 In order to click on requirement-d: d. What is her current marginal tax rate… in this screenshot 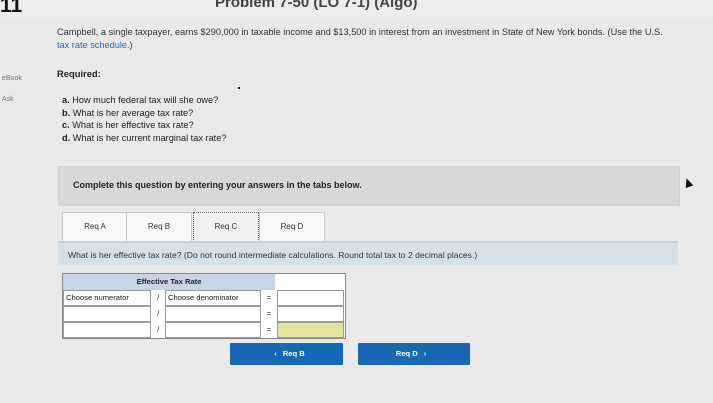, I will do `click(144, 137)`.